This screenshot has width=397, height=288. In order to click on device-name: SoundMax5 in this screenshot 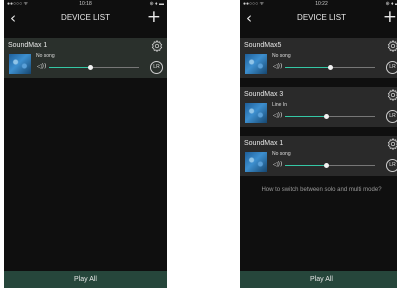, I will do `click(263, 45)`.